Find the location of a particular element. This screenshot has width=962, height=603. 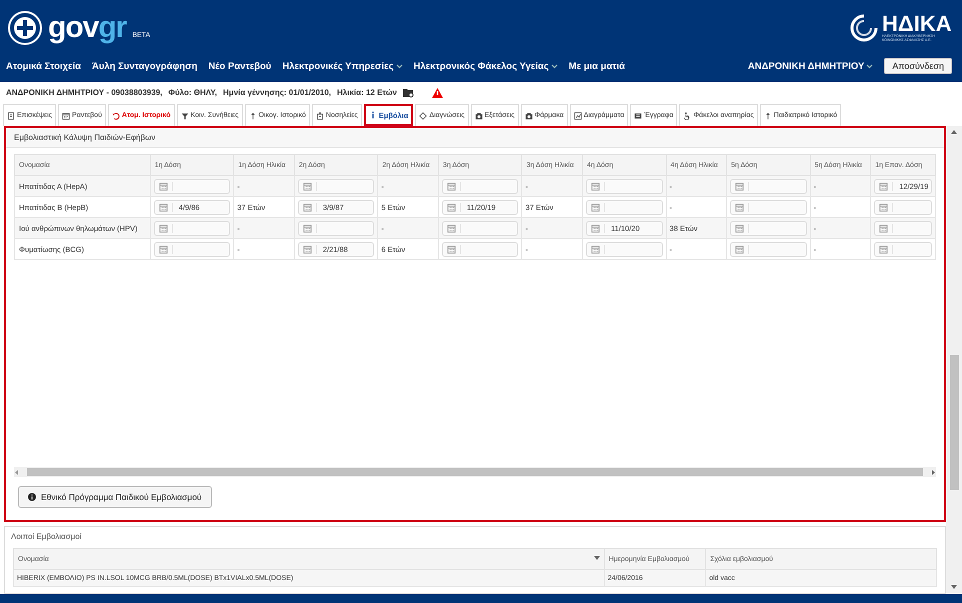

patient-info: ΑΝΔΡΟΝΙΚΗ ΔΗΜΗΤΡΙΟΥ - 09038803939, is located at coordinates (84, 92).